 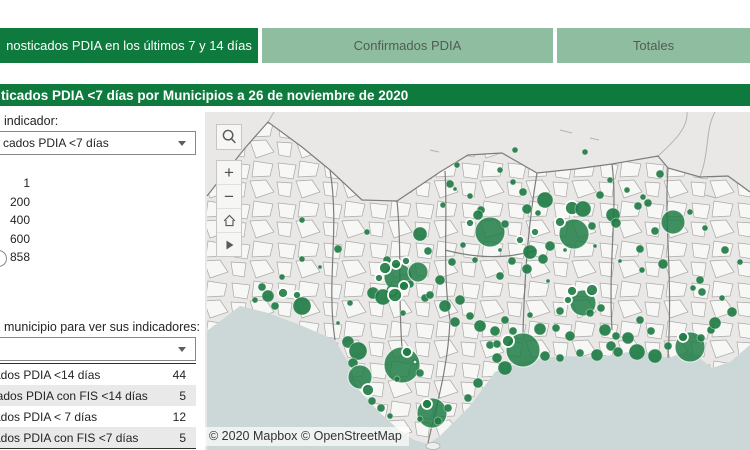 I want to click on municipality-dropdown, so click(x=98, y=349).